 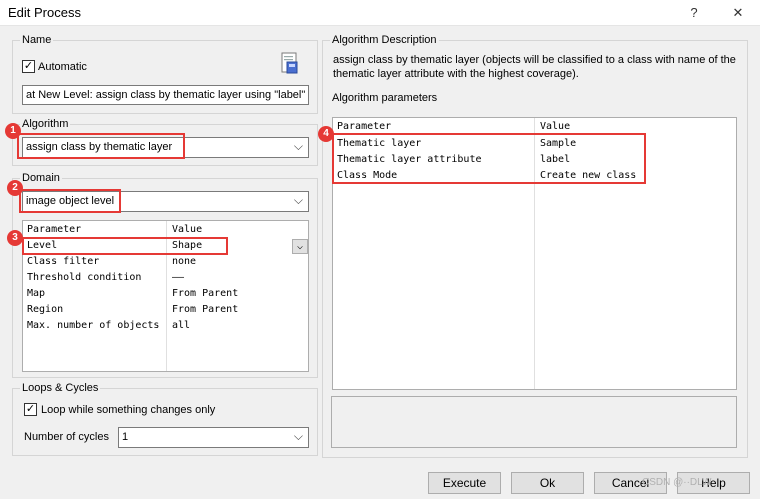 I want to click on table-row: Threshold condition ——, so click(x=165, y=278).